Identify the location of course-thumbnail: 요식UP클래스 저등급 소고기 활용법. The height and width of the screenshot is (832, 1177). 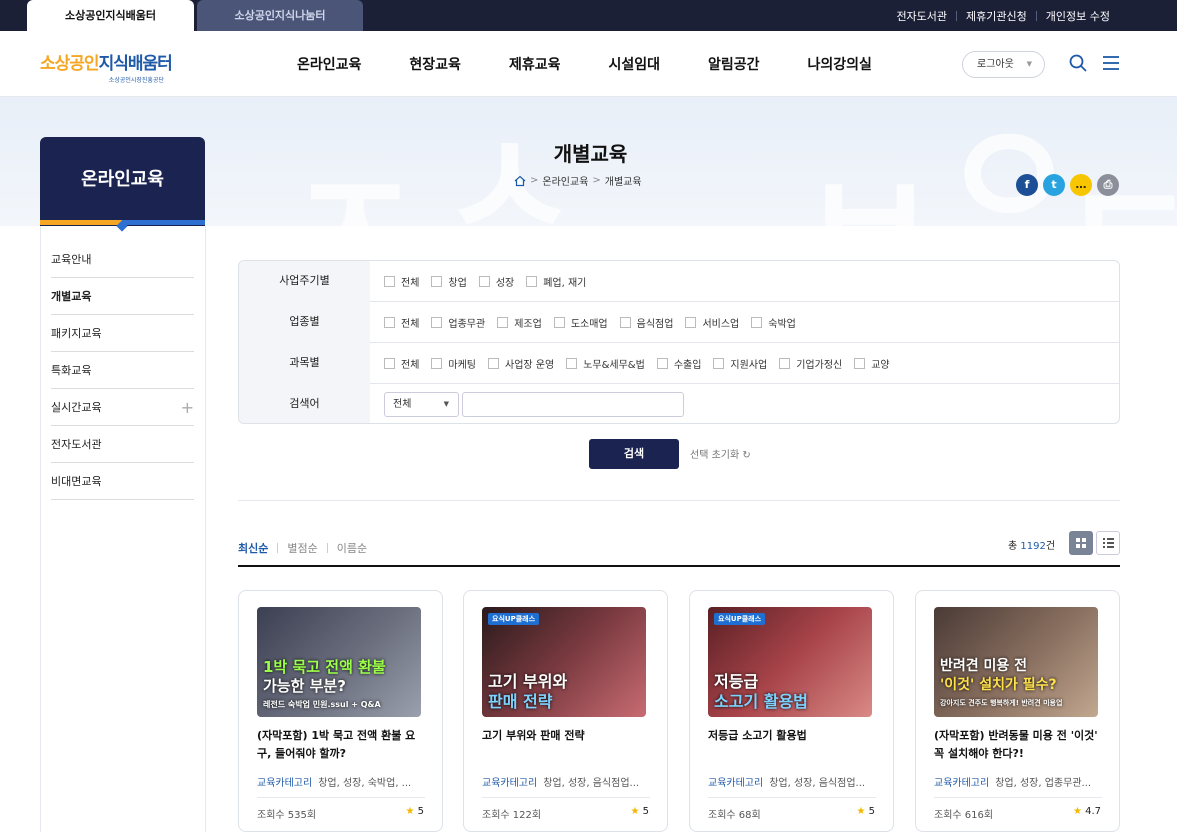
(790, 662).